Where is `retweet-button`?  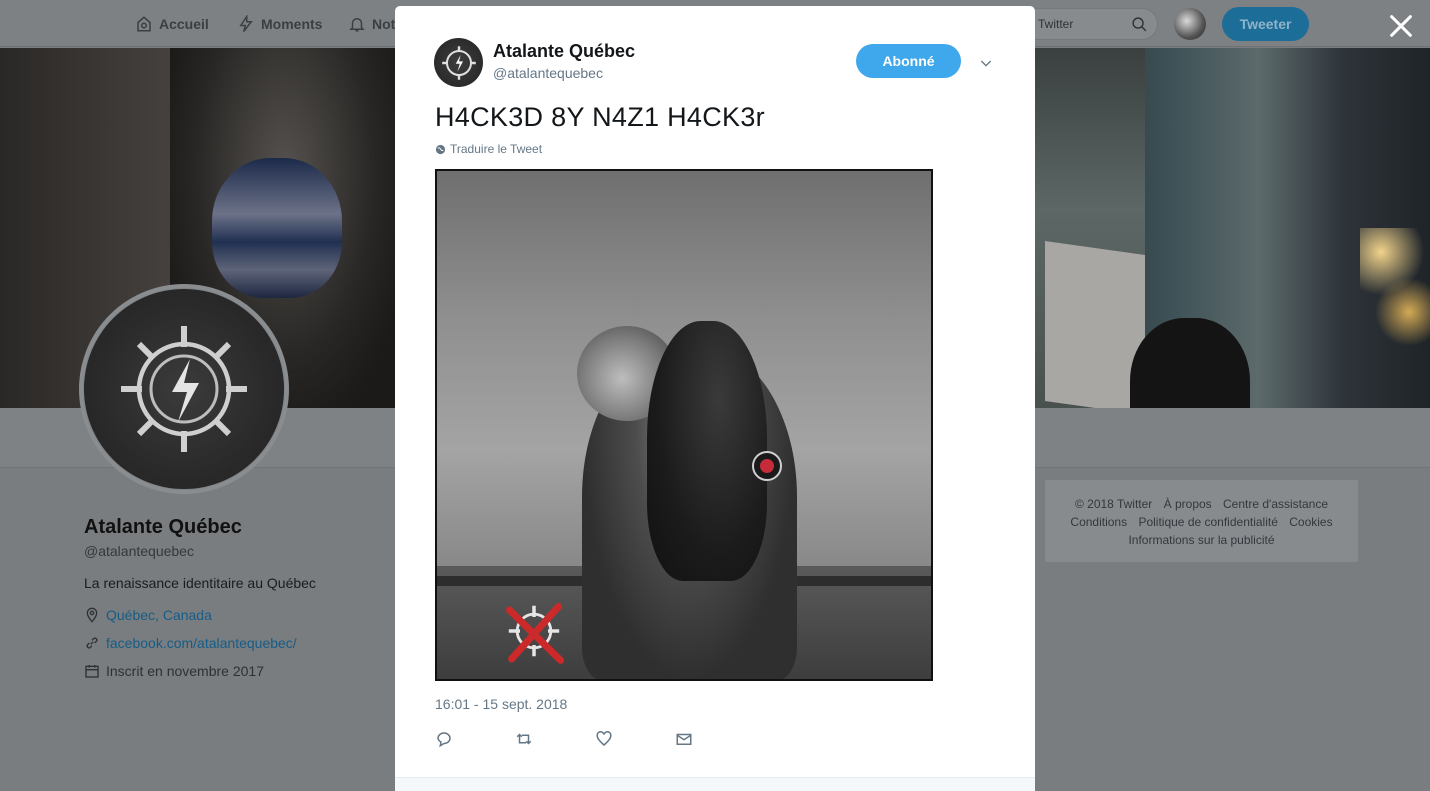
retweet-button is located at coordinates (525, 740).